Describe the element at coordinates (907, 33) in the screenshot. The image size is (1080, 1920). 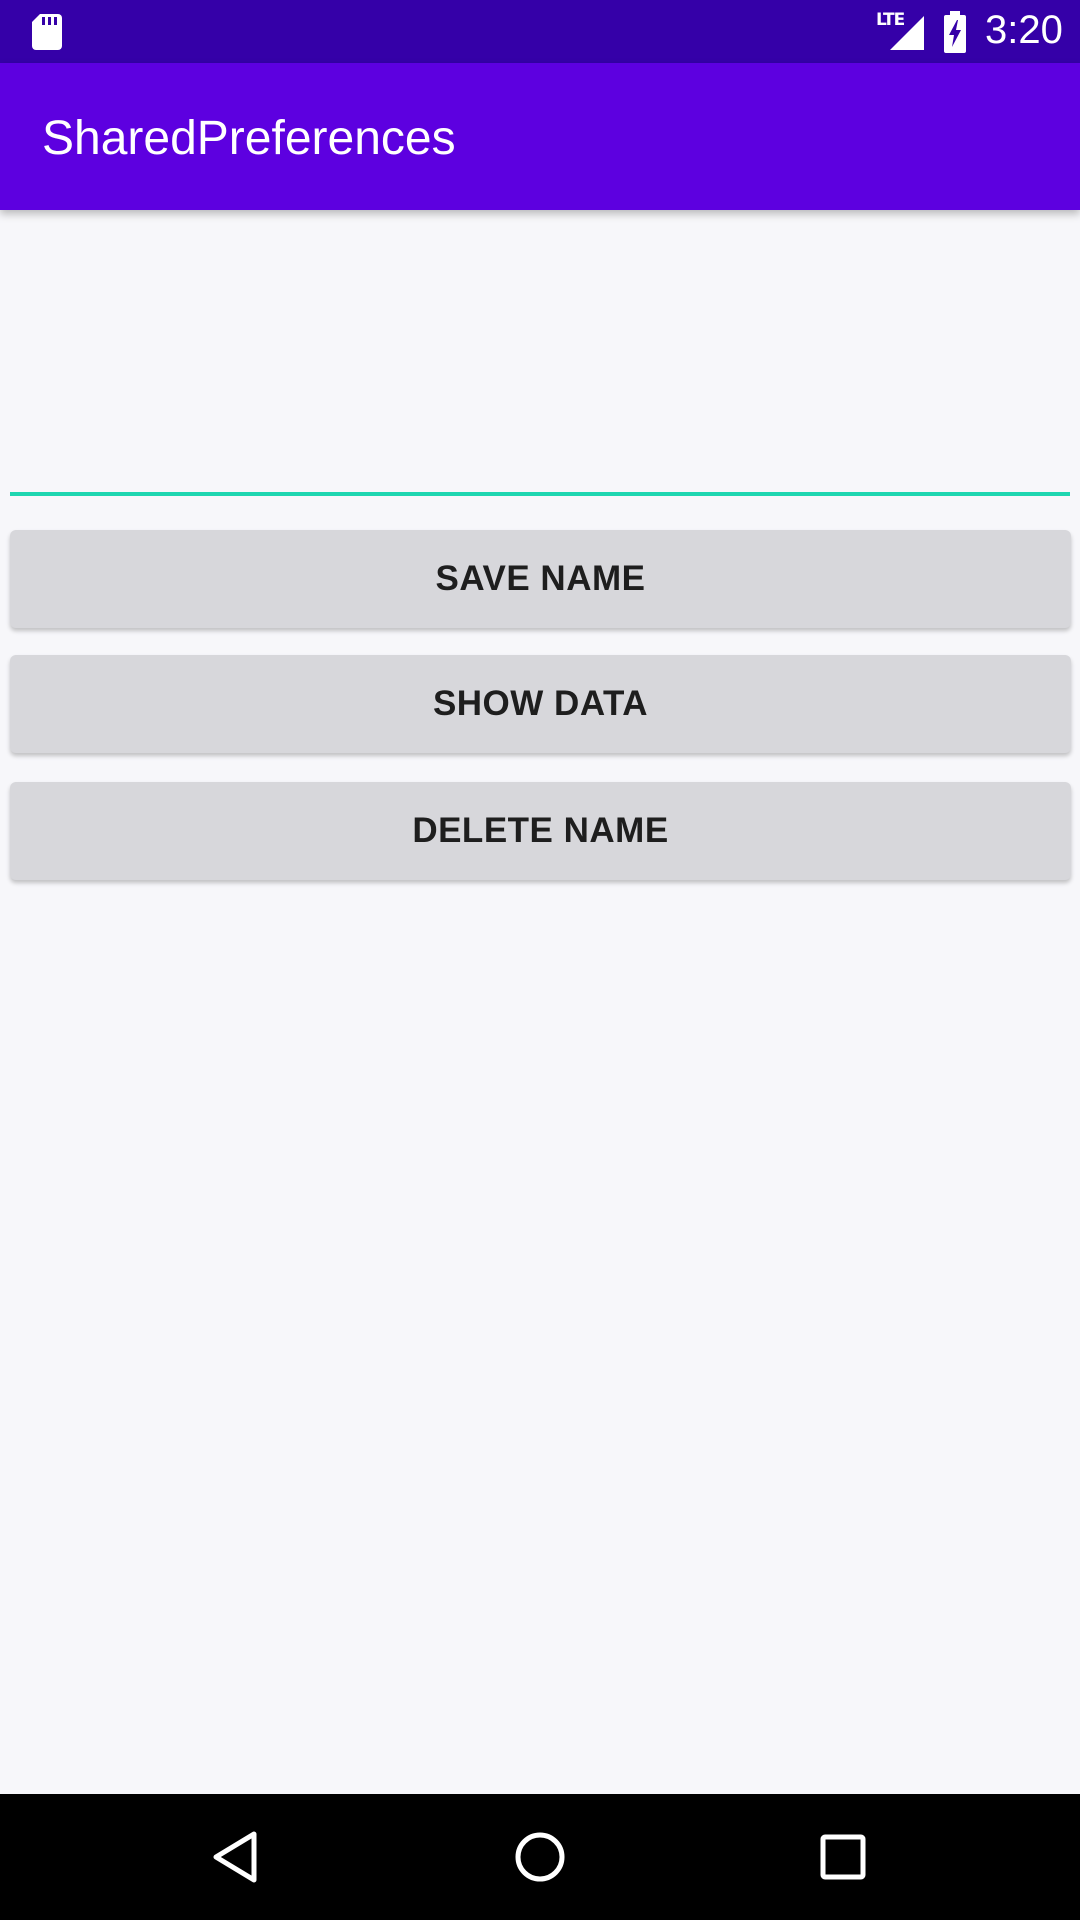
I see `lte-signal-icon` at that location.